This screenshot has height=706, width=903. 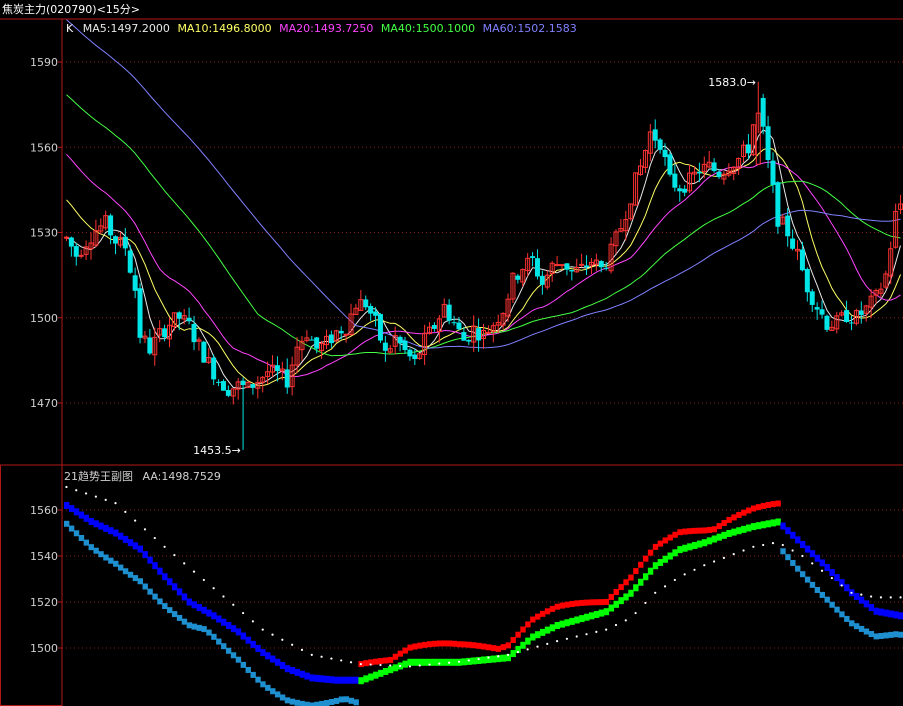 What do you see at coordinates (24, 9) in the screenshot?
I see `instrument-name: 焦炭主力` at bounding box center [24, 9].